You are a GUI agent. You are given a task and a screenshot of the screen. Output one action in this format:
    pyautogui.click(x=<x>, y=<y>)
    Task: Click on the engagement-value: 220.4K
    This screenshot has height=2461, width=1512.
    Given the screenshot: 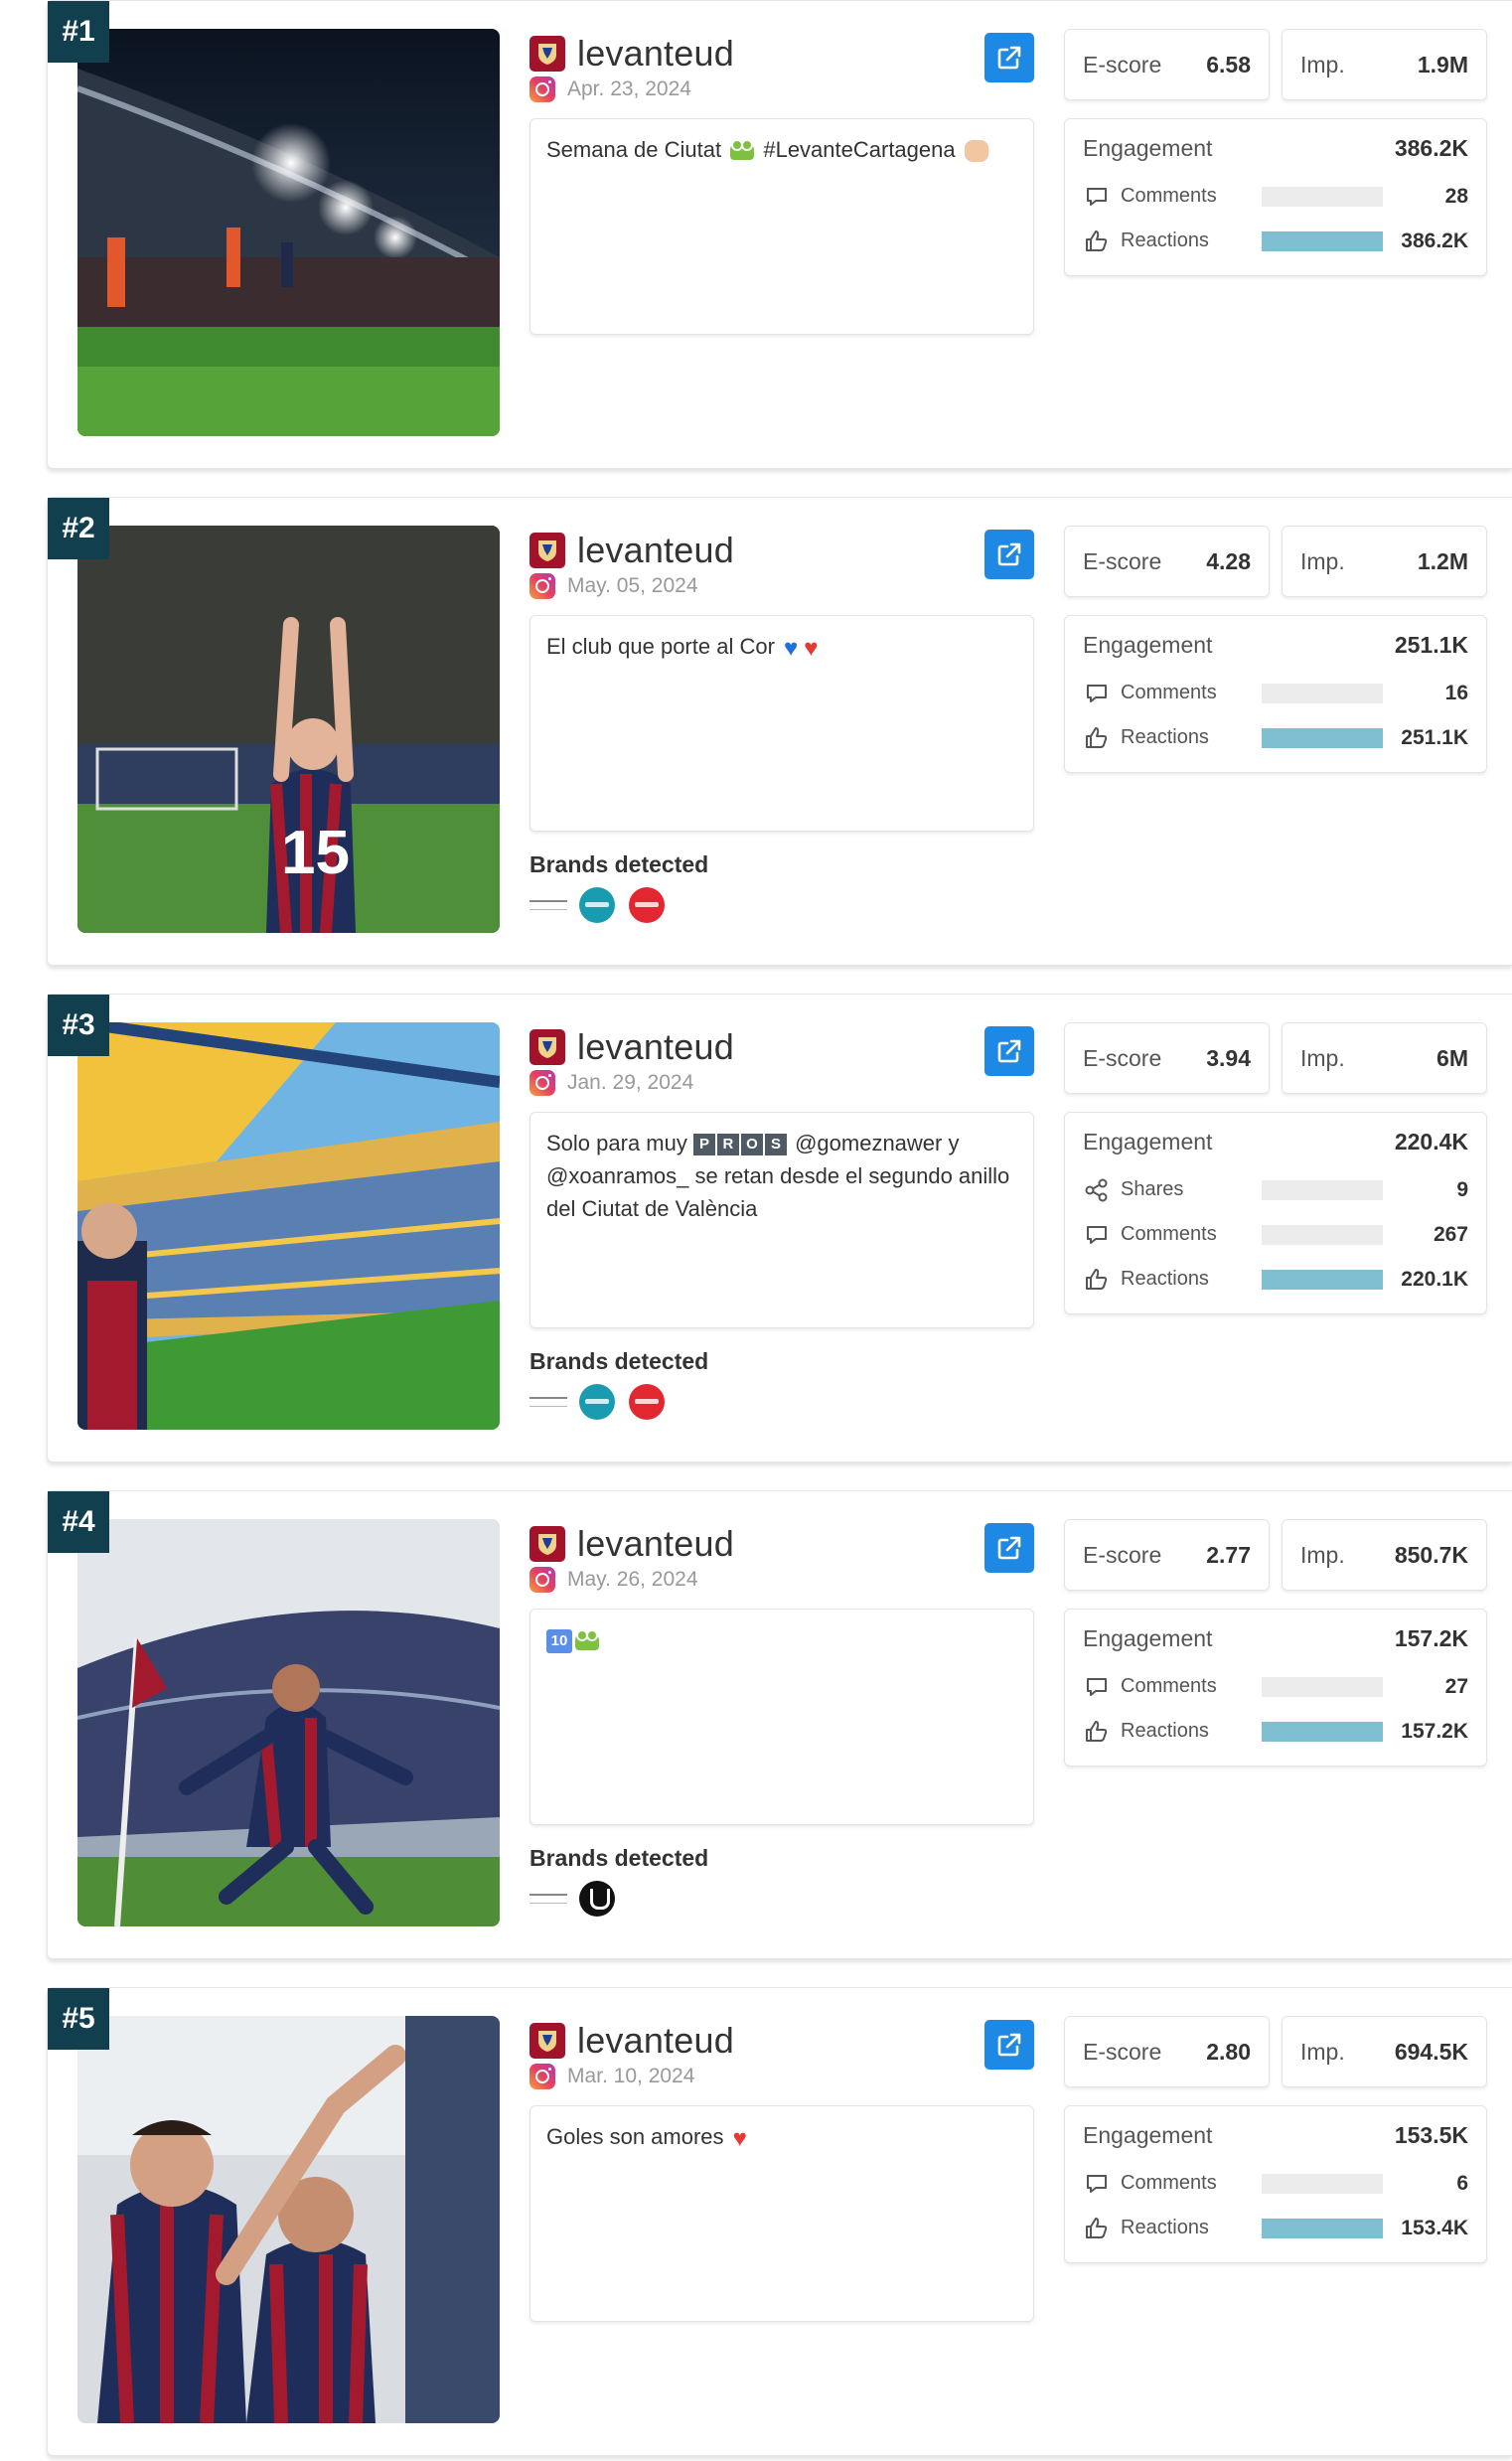 What is the action you would take?
    pyautogui.click(x=1431, y=1142)
    